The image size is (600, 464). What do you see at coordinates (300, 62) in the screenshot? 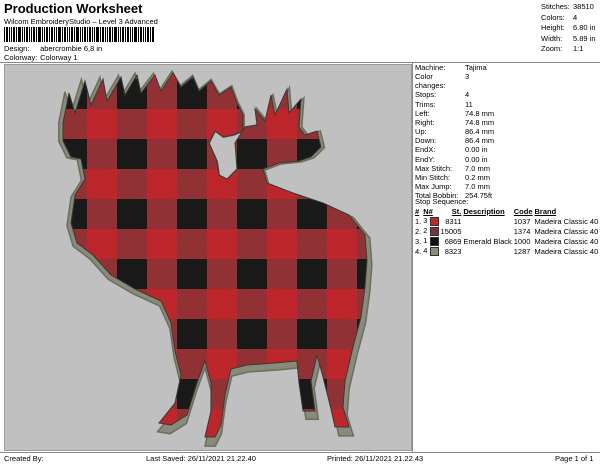
I see `header-divider` at bounding box center [300, 62].